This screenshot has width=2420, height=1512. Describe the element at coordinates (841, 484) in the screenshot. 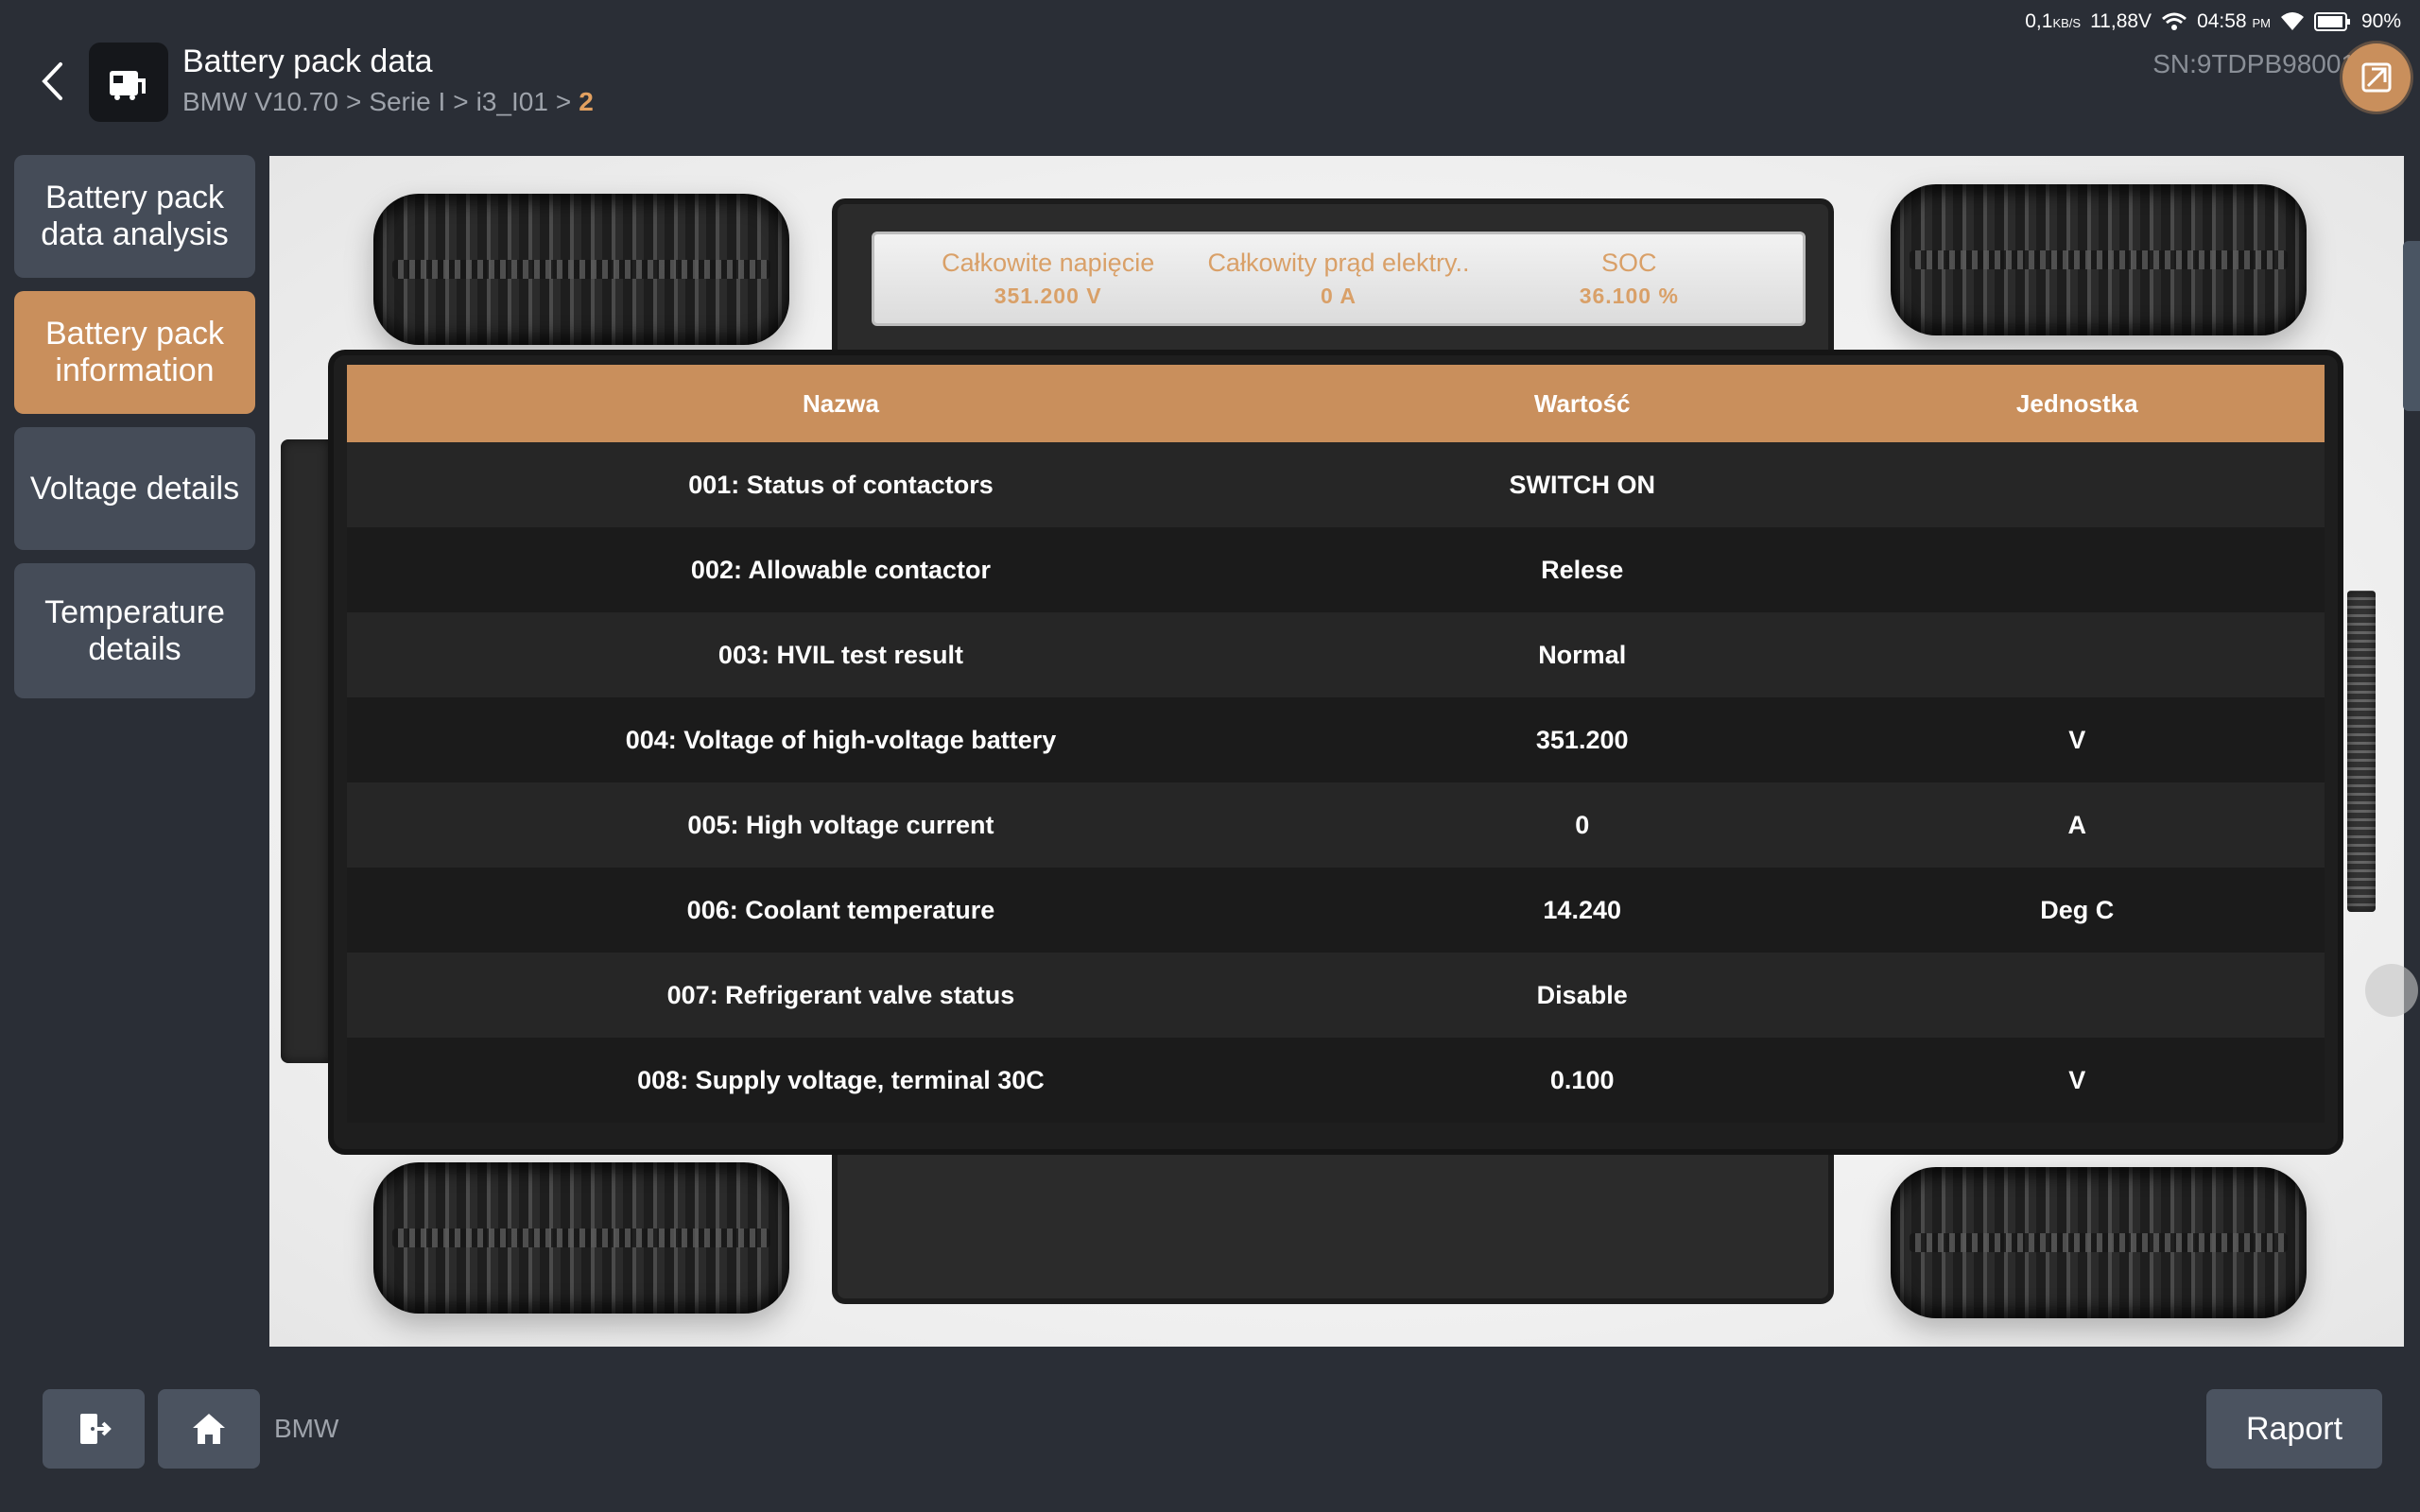

I see `cell-name: 001: Status of contactors` at that location.